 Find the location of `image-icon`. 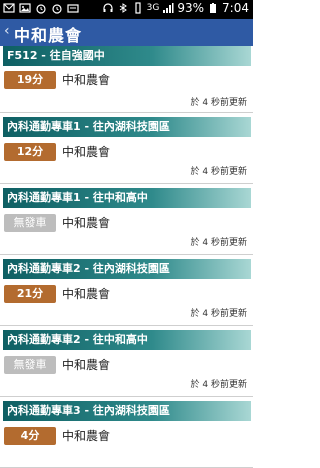

image-icon is located at coordinates (25, 8).